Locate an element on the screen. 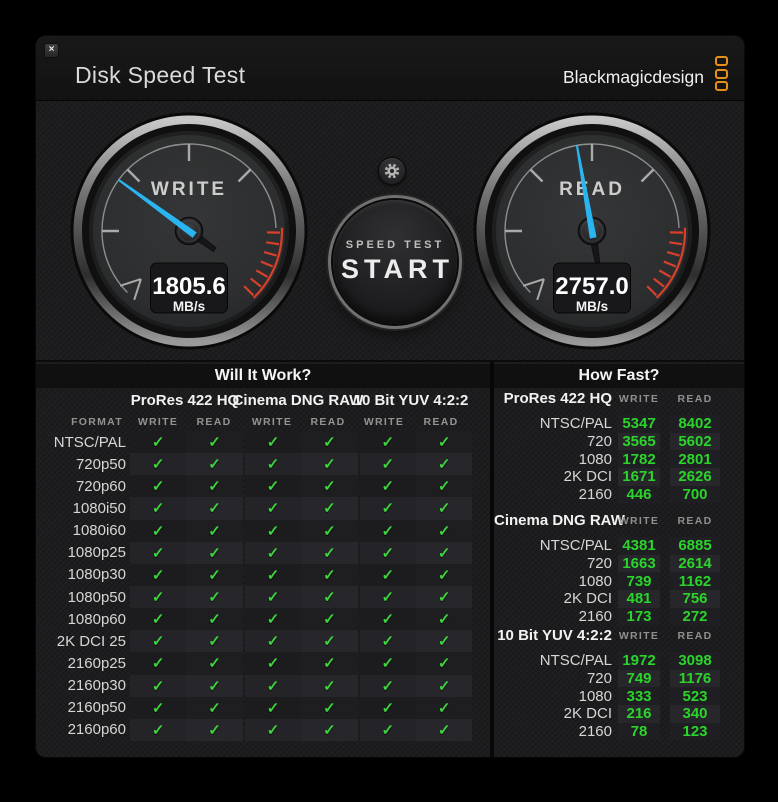 The image size is (778, 802). table-row: 2160p25 ✓ ✓ ✓ ✓ ✓ ✓ is located at coordinates (263, 663).